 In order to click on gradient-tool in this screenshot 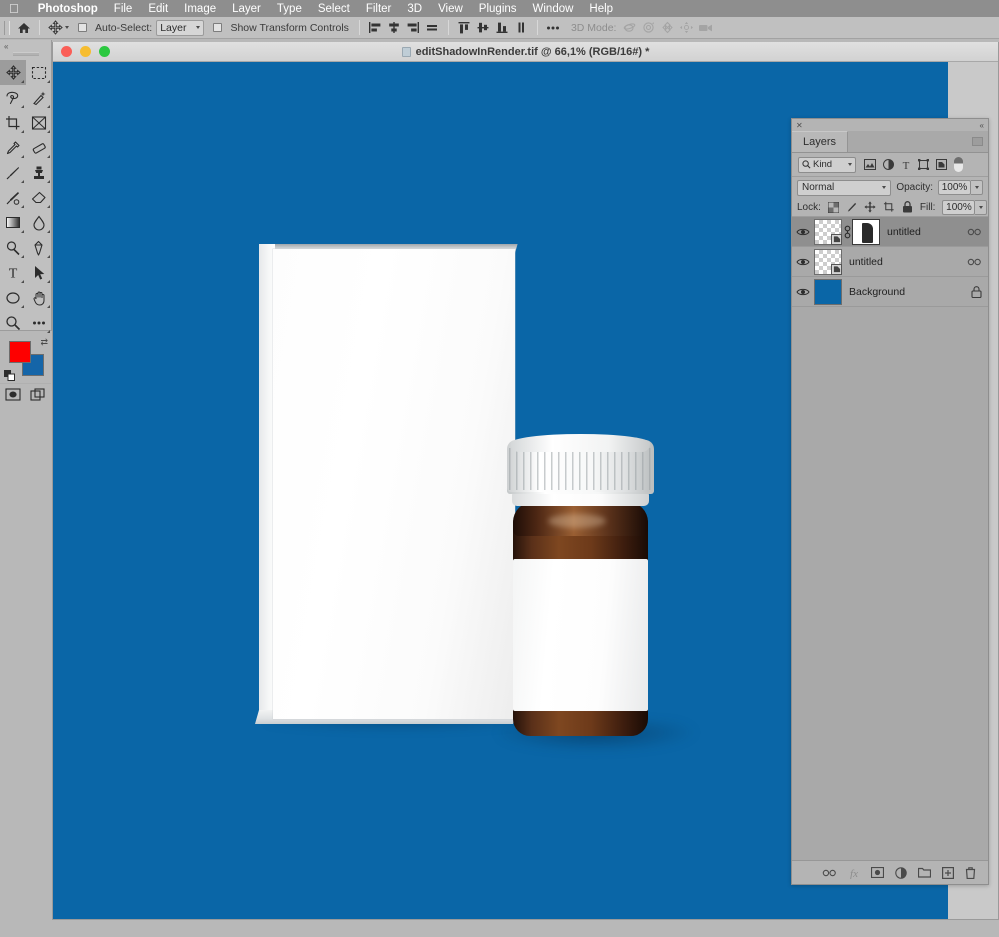, I will do `click(13, 222)`.